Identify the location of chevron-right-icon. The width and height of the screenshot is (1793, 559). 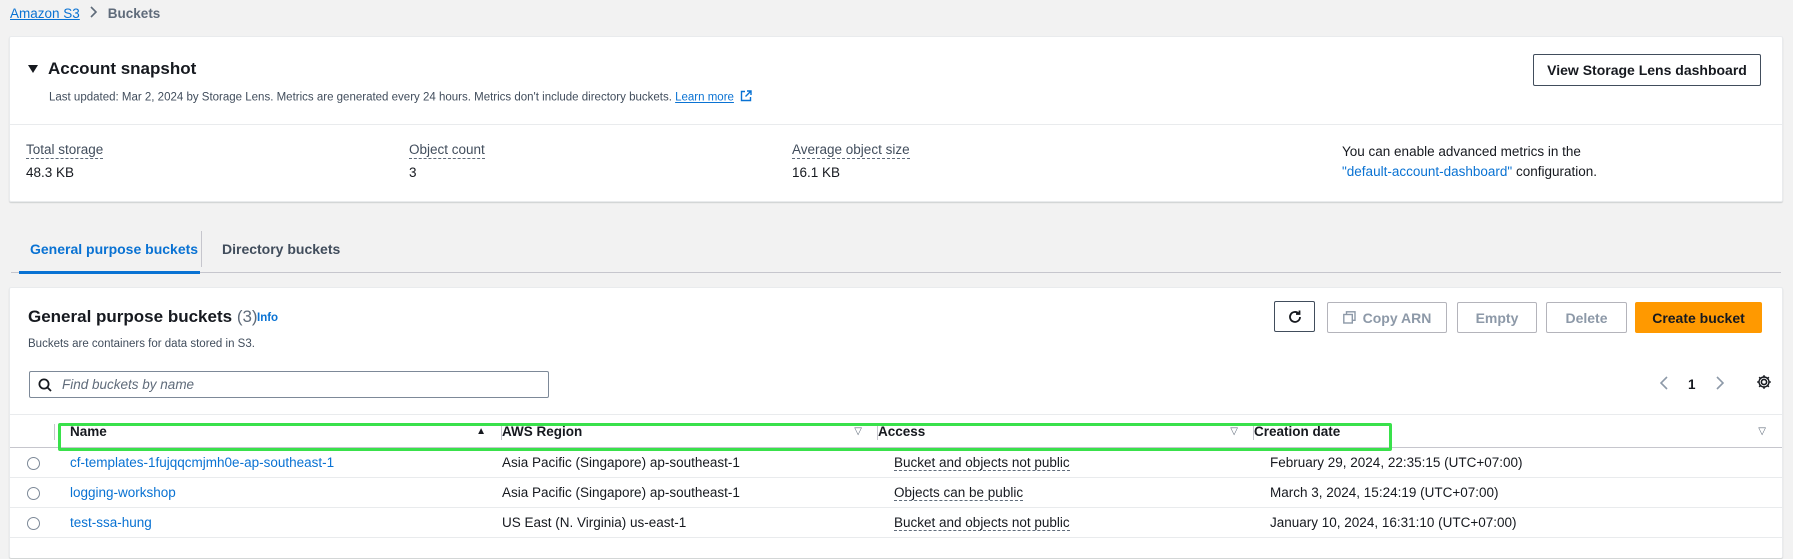
(94, 13).